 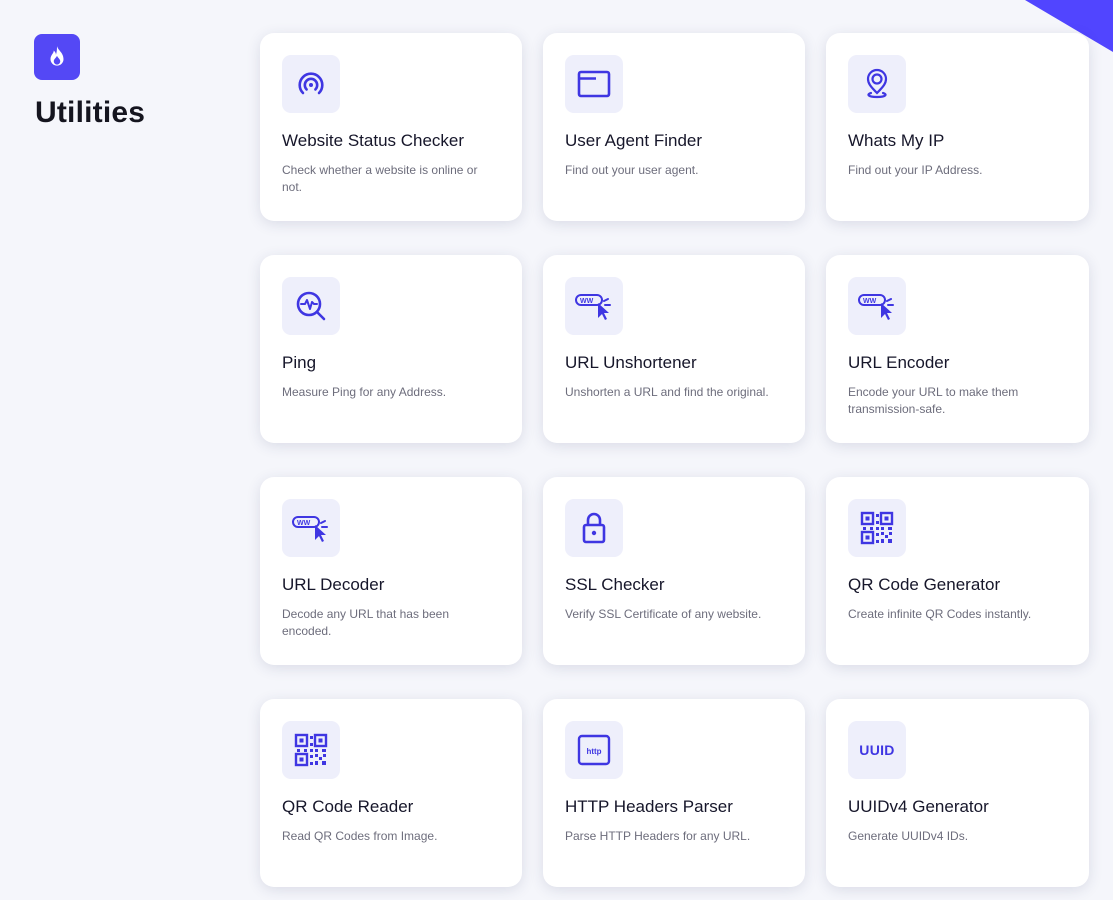 What do you see at coordinates (615, 584) in the screenshot?
I see `card-title: SSL Checker` at bounding box center [615, 584].